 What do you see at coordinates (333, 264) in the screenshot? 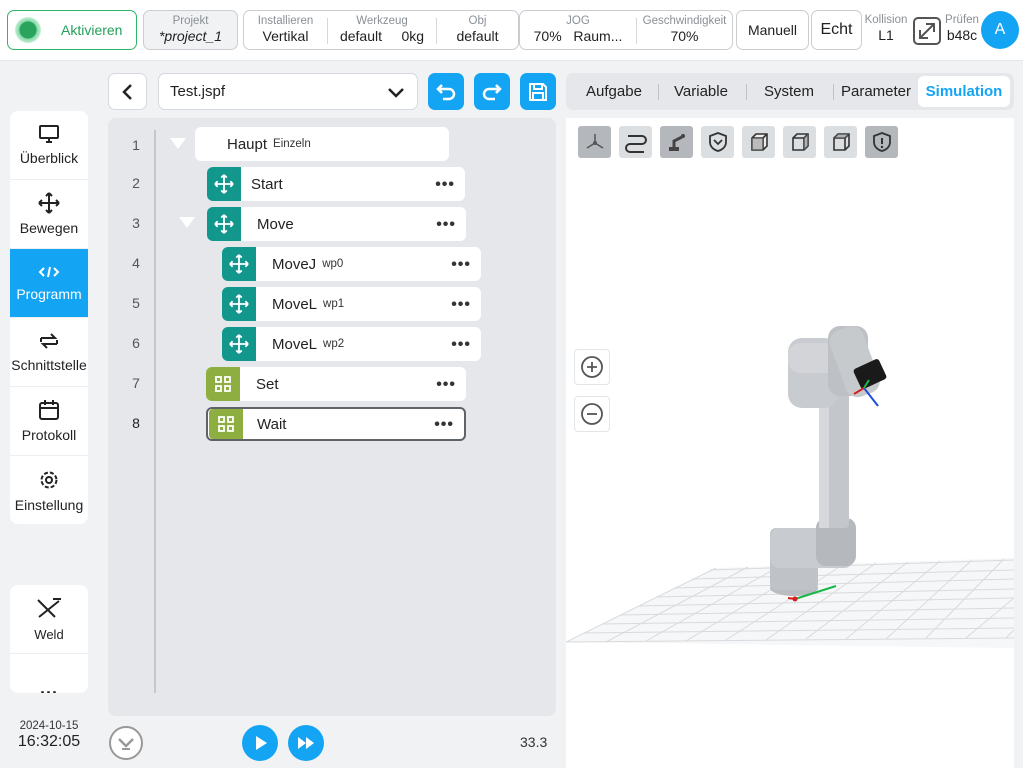
I see `node-sub: wp0` at bounding box center [333, 264].